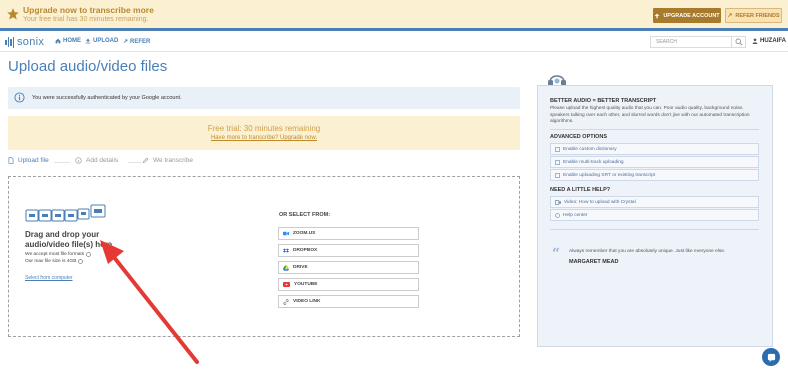 The image size is (788, 374). Describe the element at coordinates (739, 42) in the screenshot. I see `search-icon` at that location.